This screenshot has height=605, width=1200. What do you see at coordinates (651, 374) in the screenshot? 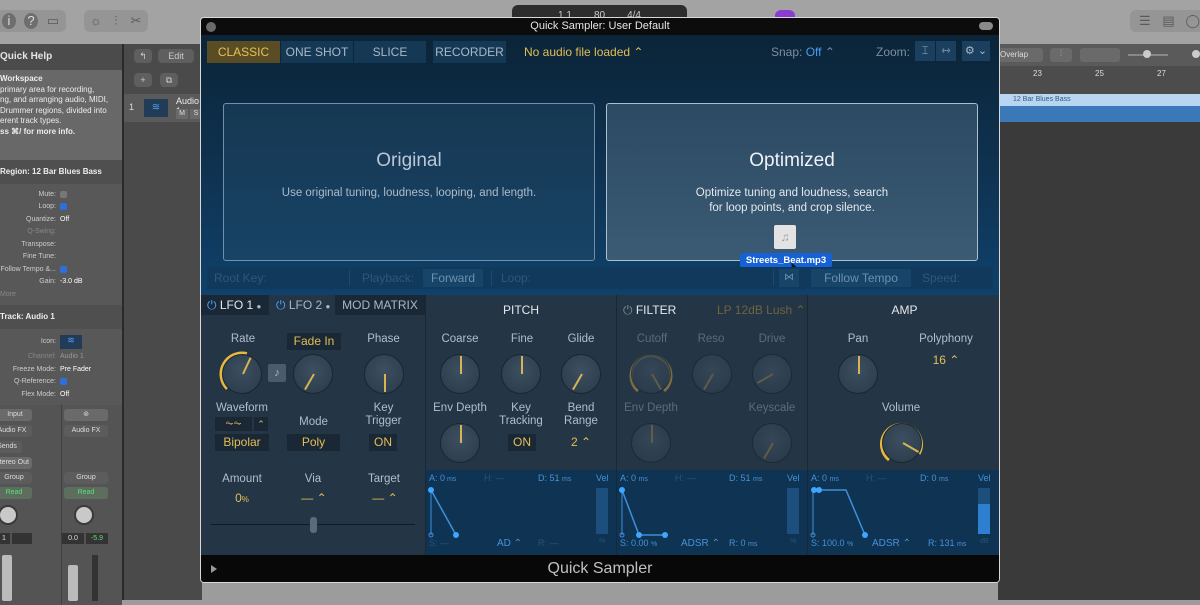
I see `cutoff-knob` at bounding box center [651, 374].